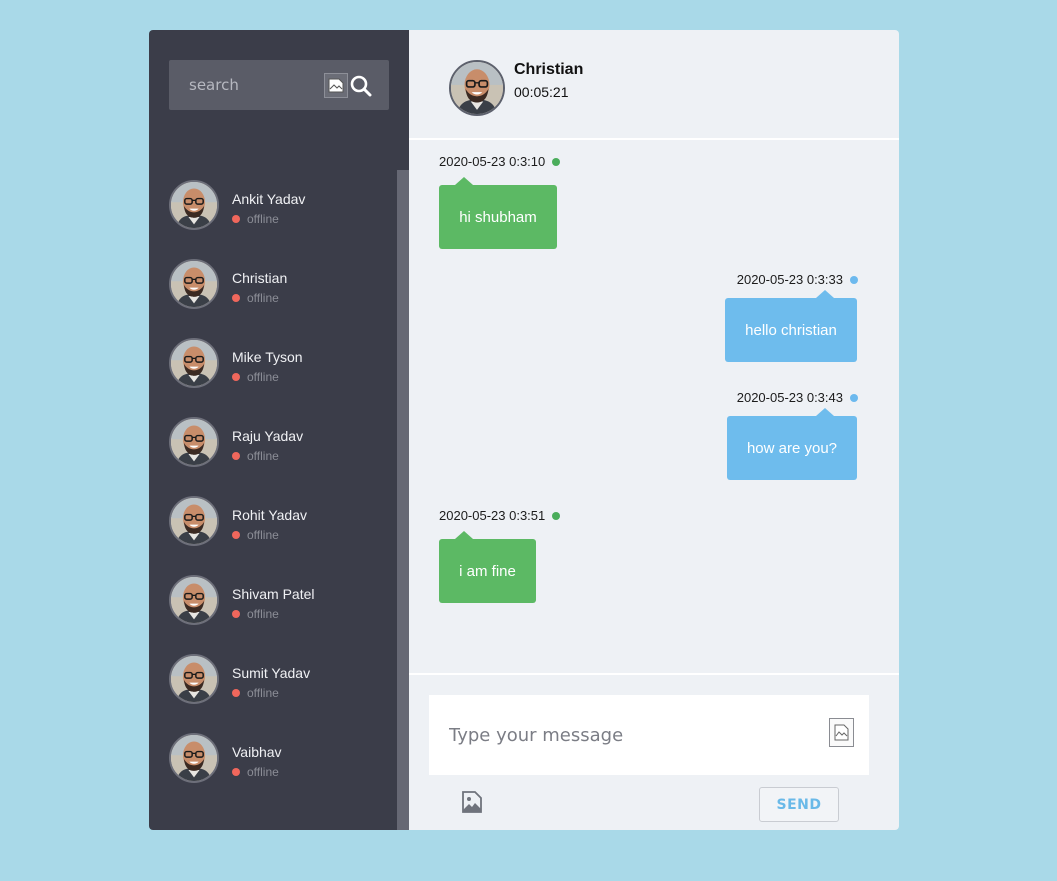 This screenshot has width=1057, height=881. I want to click on contact-name: Rohit Yadav, so click(269, 515).